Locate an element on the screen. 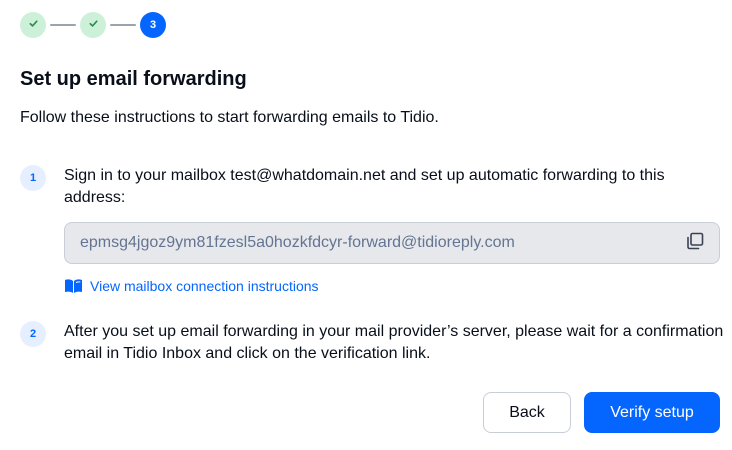  step-1-completed is located at coordinates (33, 25).